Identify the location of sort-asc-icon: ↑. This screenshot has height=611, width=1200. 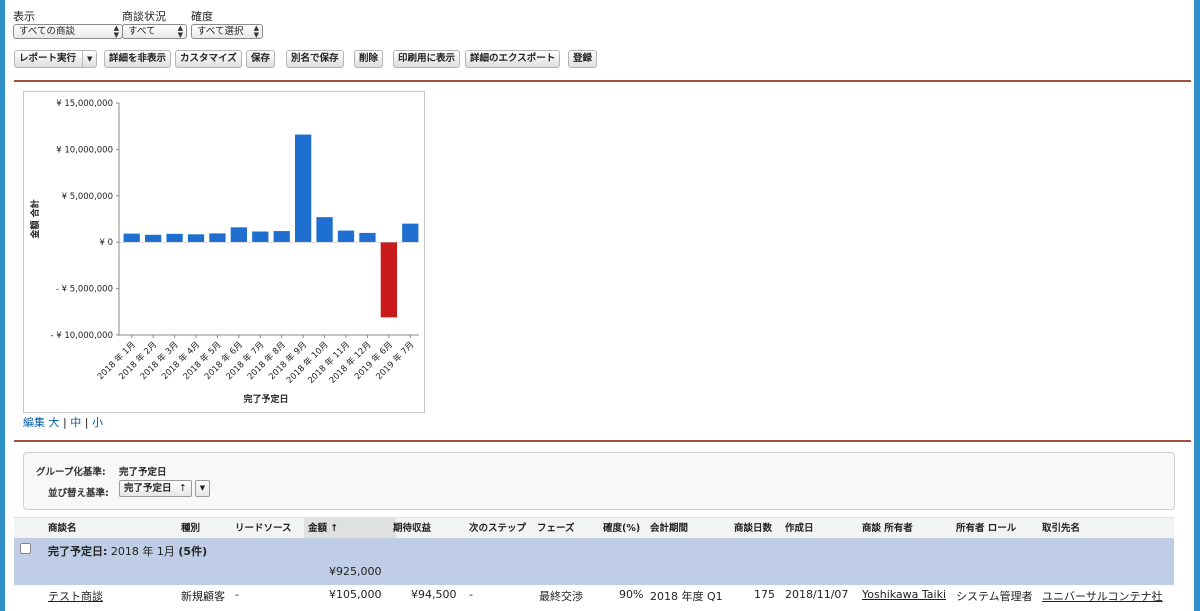
(182, 488).